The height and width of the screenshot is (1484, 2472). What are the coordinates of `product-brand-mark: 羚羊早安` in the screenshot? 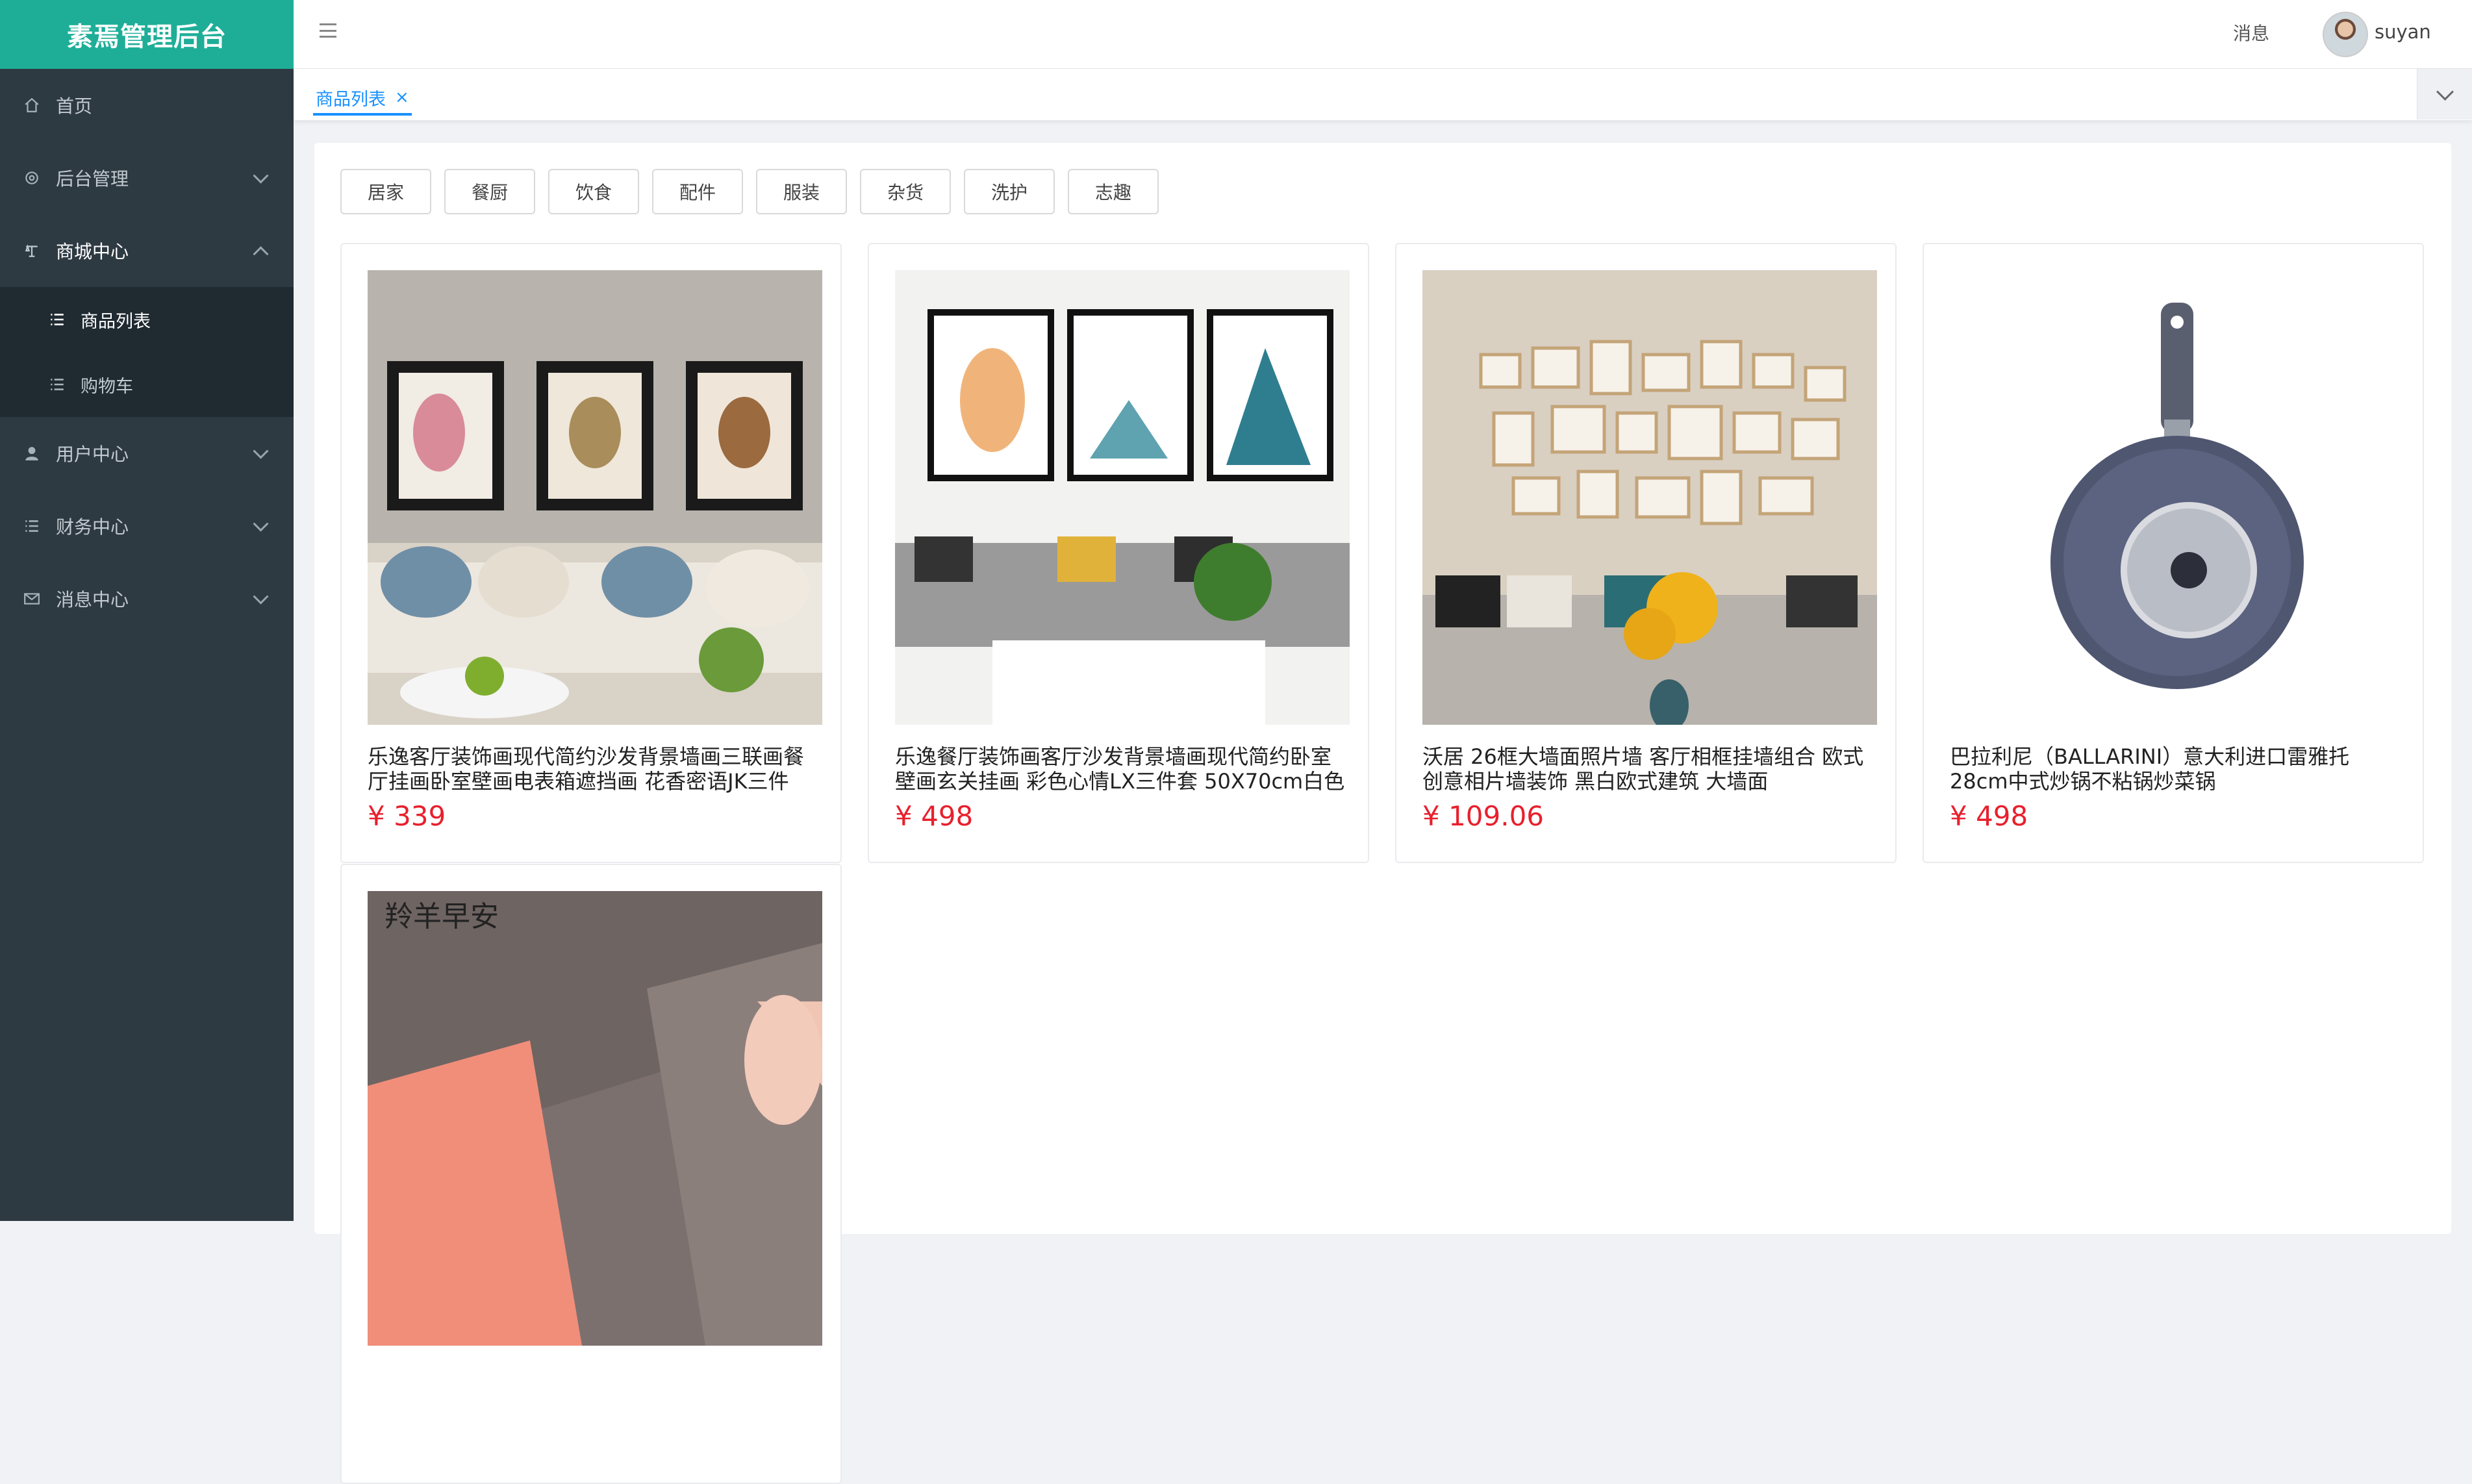 It's located at (442, 917).